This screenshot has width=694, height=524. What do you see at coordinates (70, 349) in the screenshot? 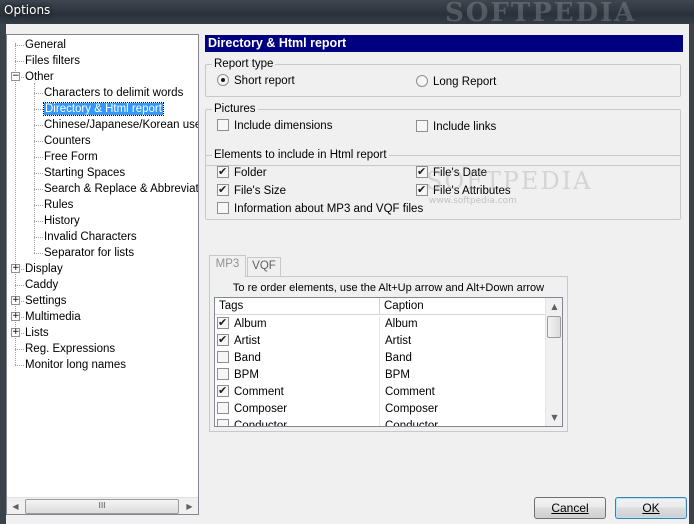
I see `tree-item: Reg. Expressions` at bounding box center [70, 349].